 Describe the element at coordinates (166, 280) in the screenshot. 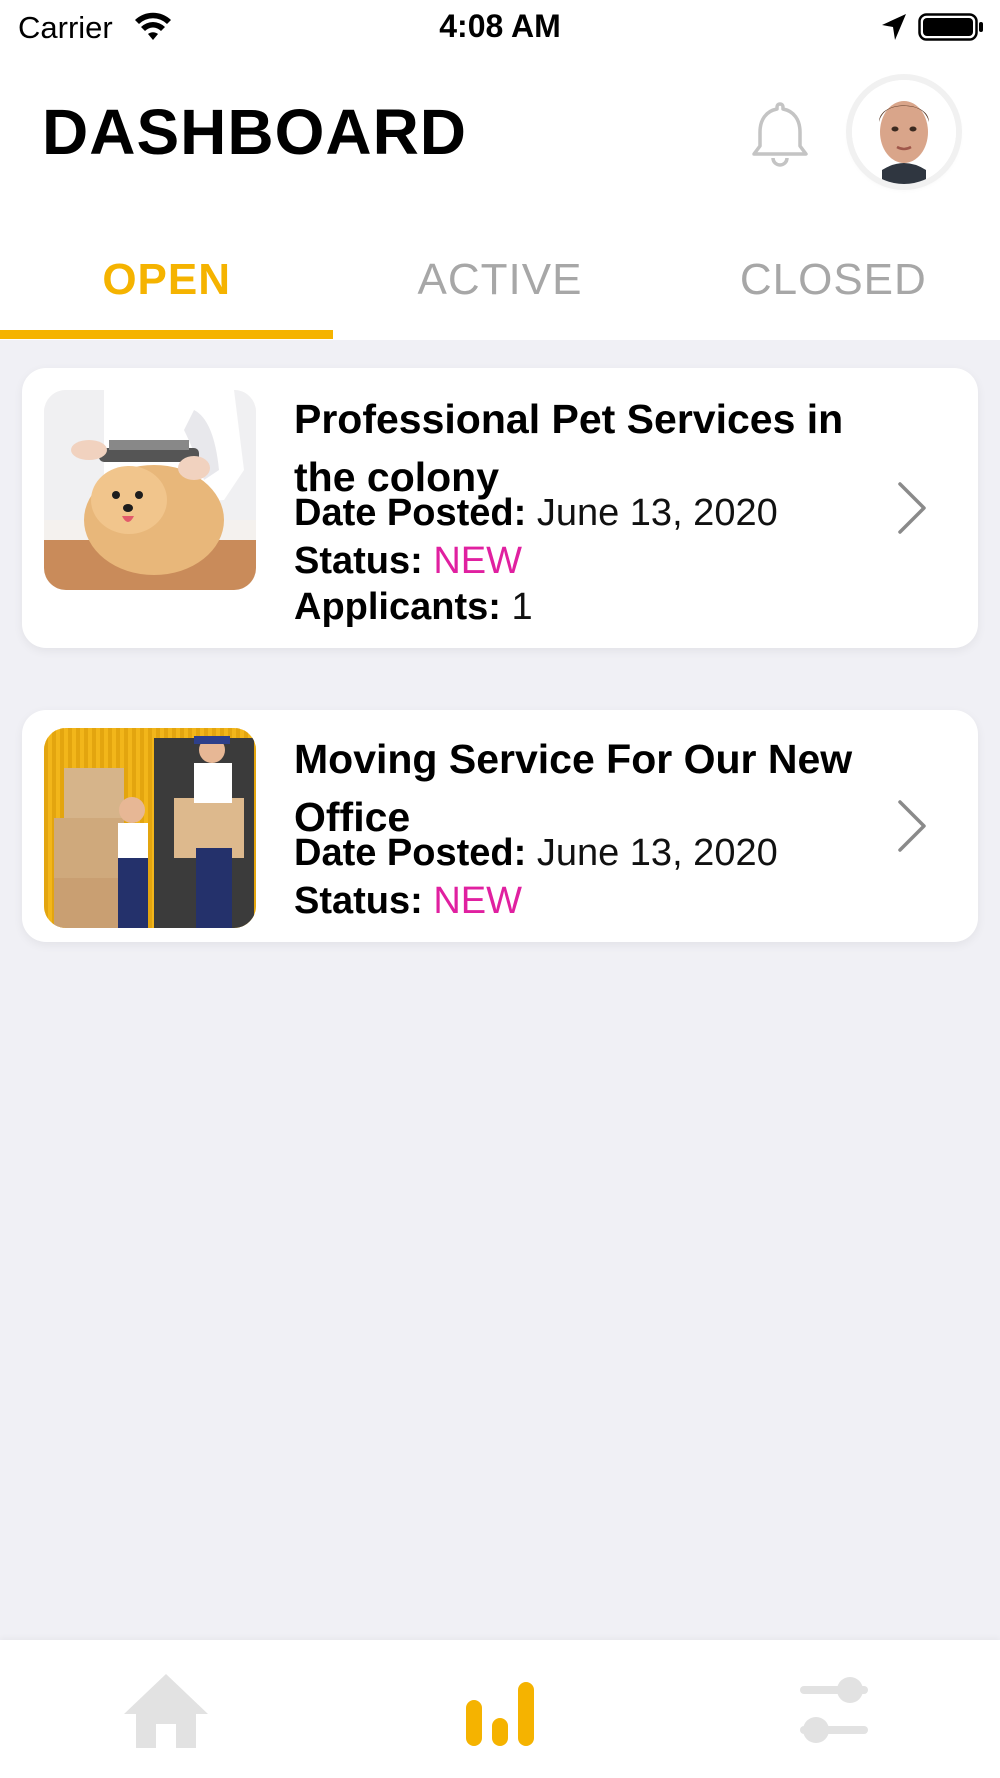

I see `tab-open: OPEN` at that location.